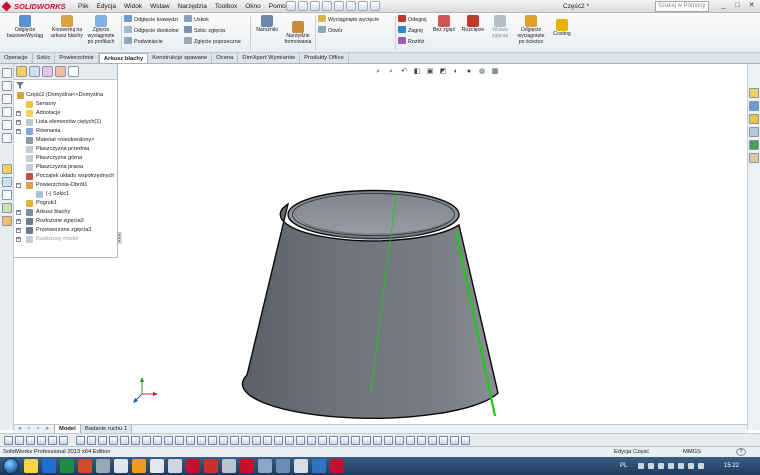 Image resolution: width=760 pixels, height=475 pixels. Describe the element at coordinates (7, 73) in the screenshot. I see `sketch-tool-icon` at that location.